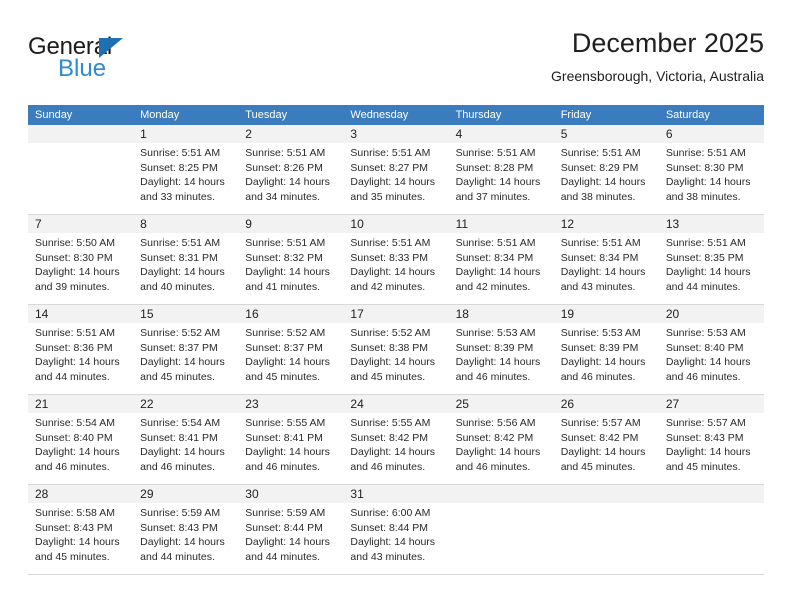  I want to click on daylight-text-line2: and 35 minutes., so click(388, 196).